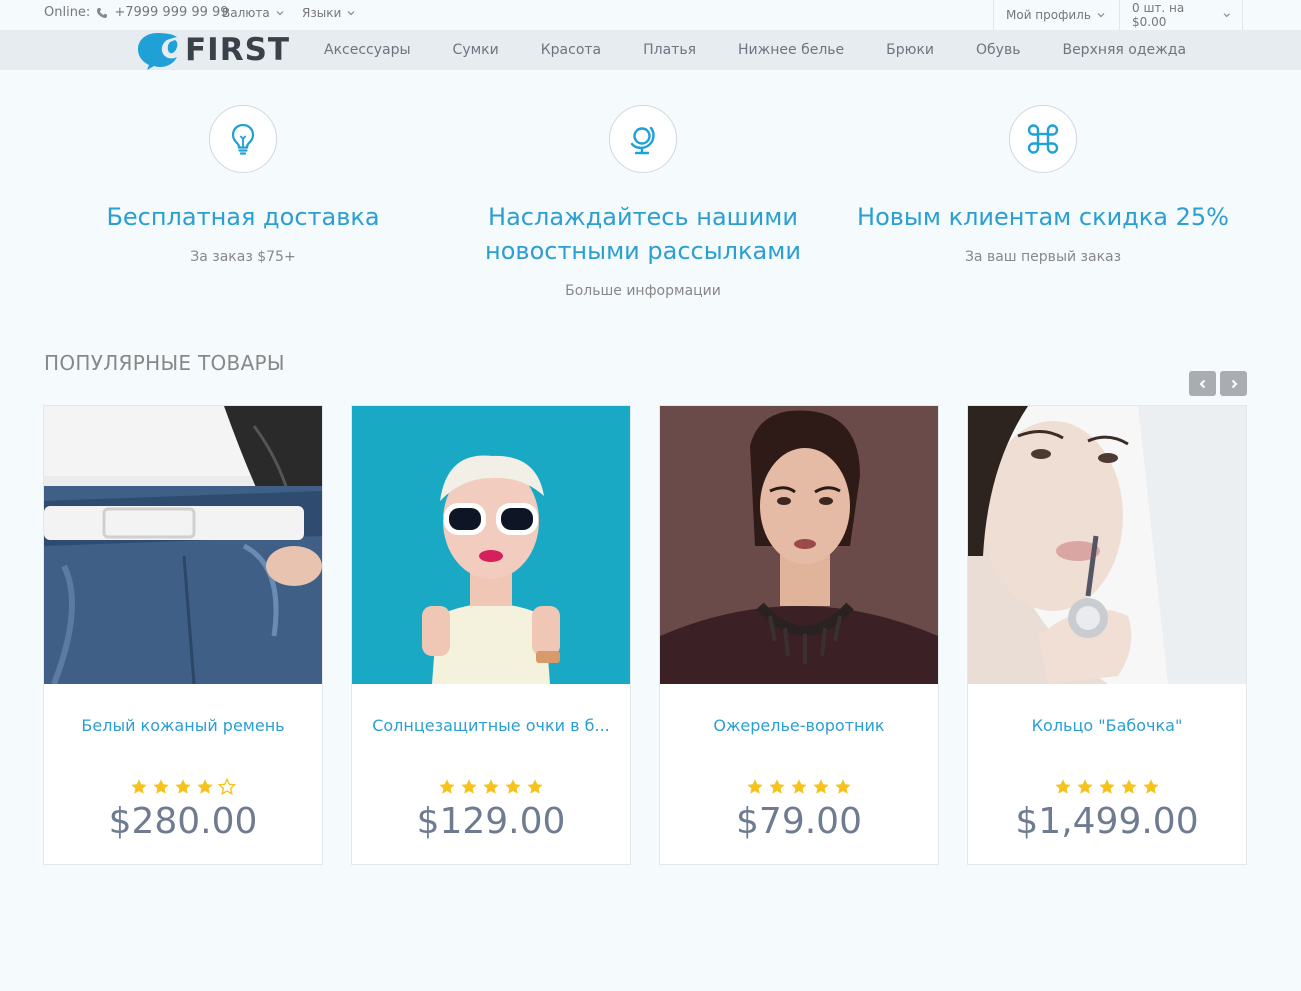 The width and height of the screenshot is (1301, 991). Describe the element at coordinates (1043, 217) in the screenshot. I see `feature-title: Новым клиентам скидка 25%` at that location.